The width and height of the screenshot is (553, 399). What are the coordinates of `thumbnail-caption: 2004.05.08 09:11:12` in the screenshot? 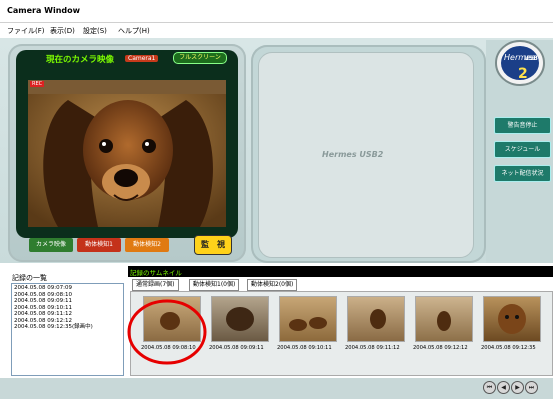 It's located at (372, 348).